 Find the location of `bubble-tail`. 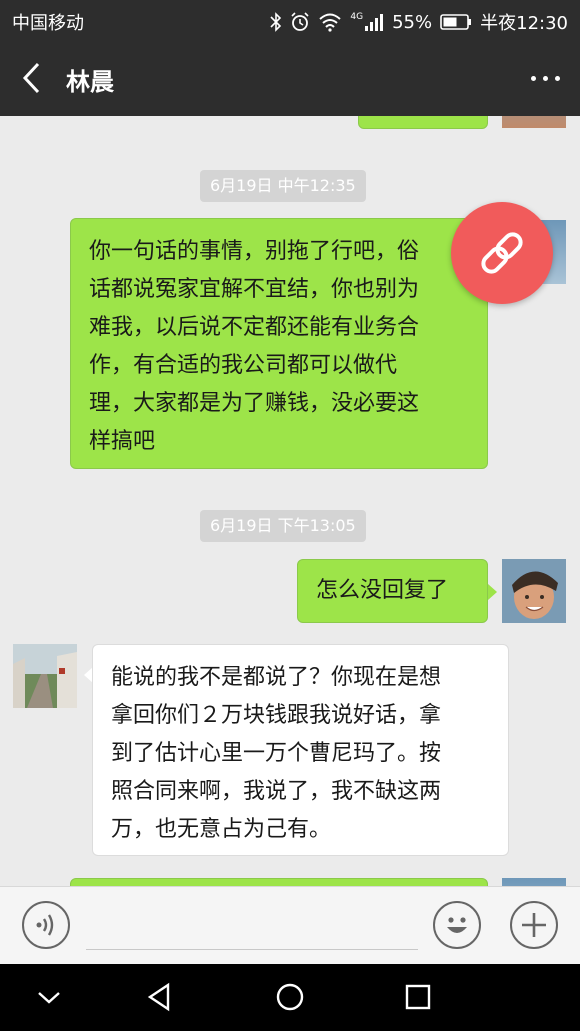

bubble-tail is located at coordinates (492, 592).